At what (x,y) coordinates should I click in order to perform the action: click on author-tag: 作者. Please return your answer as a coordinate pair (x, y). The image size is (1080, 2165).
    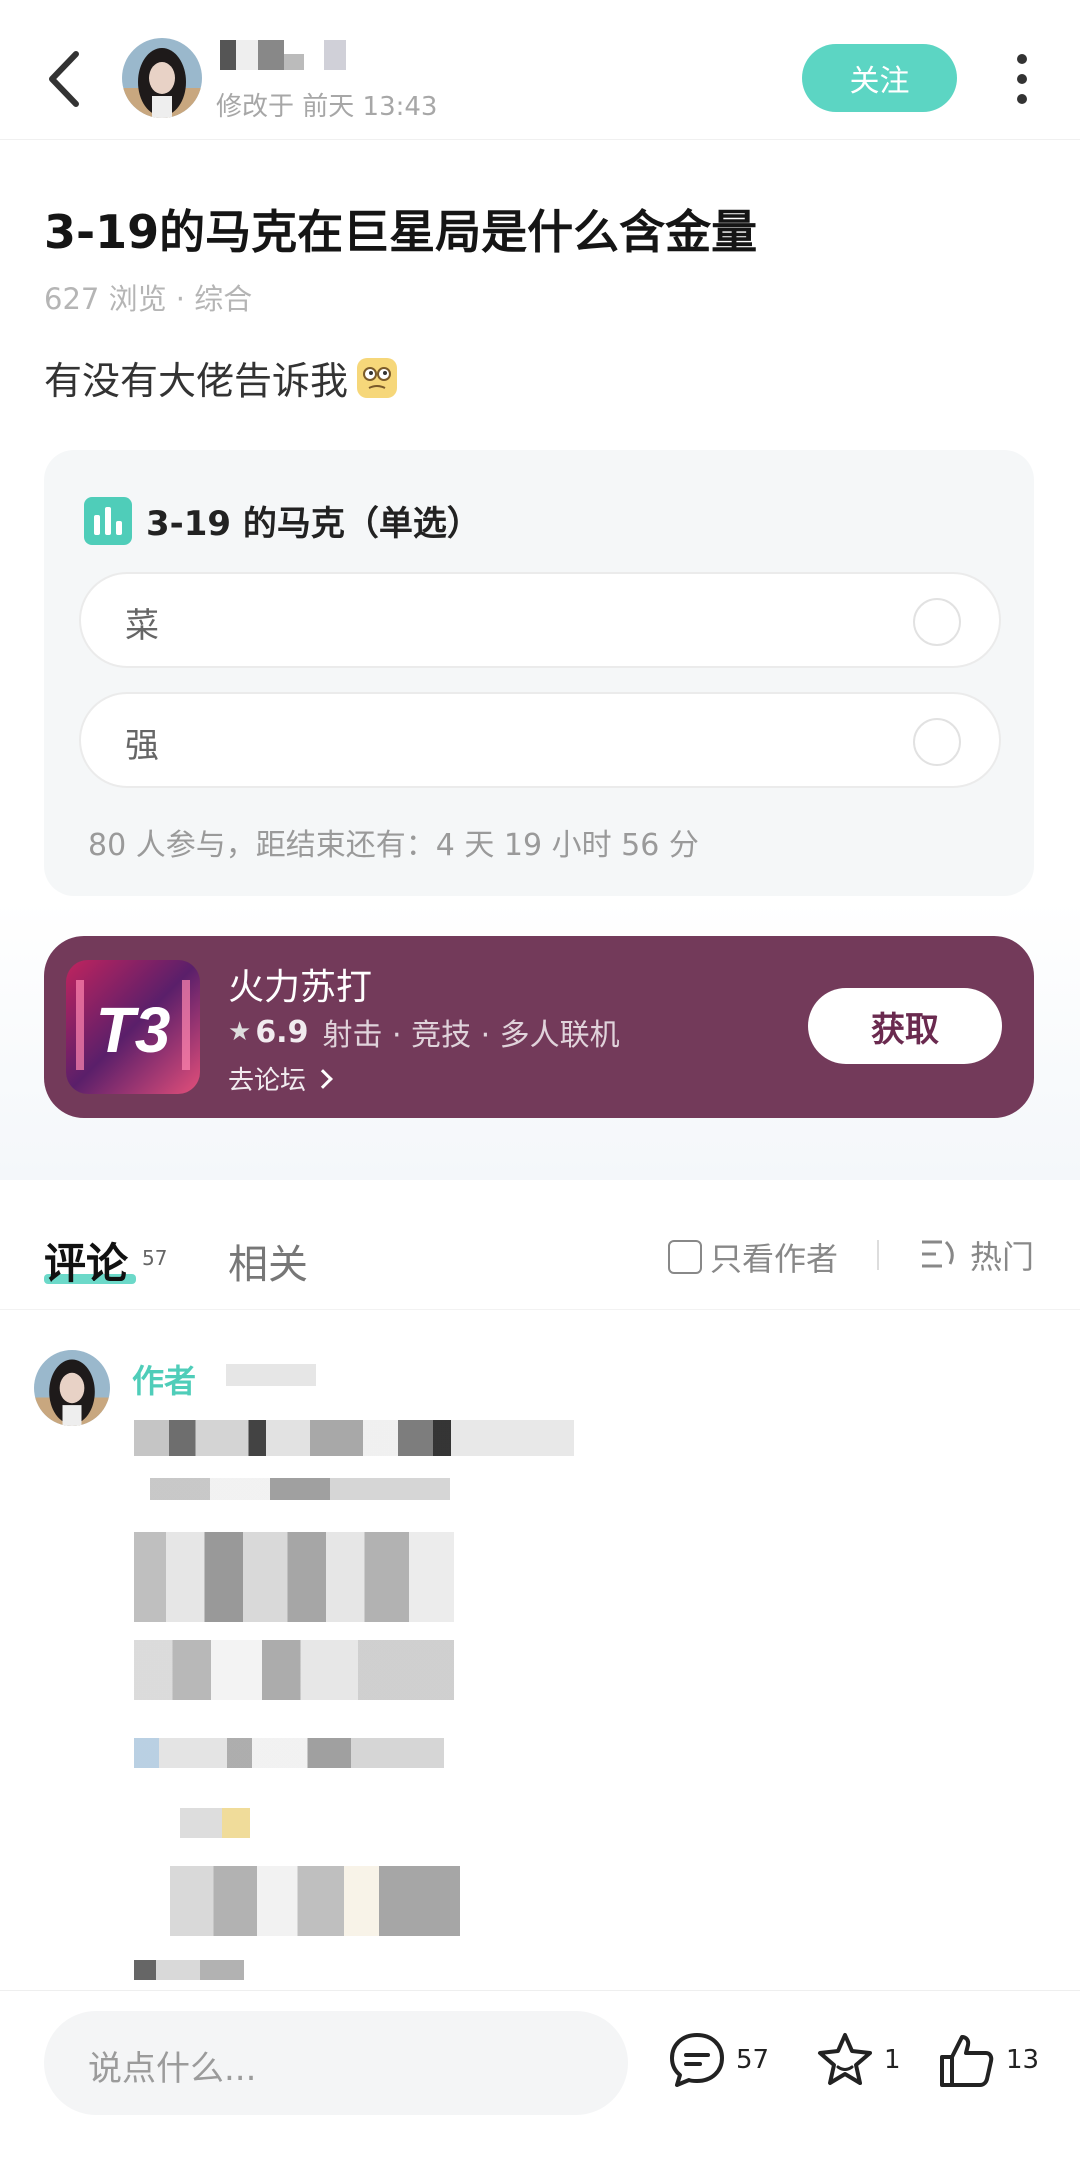
    Looking at the image, I should click on (164, 1381).